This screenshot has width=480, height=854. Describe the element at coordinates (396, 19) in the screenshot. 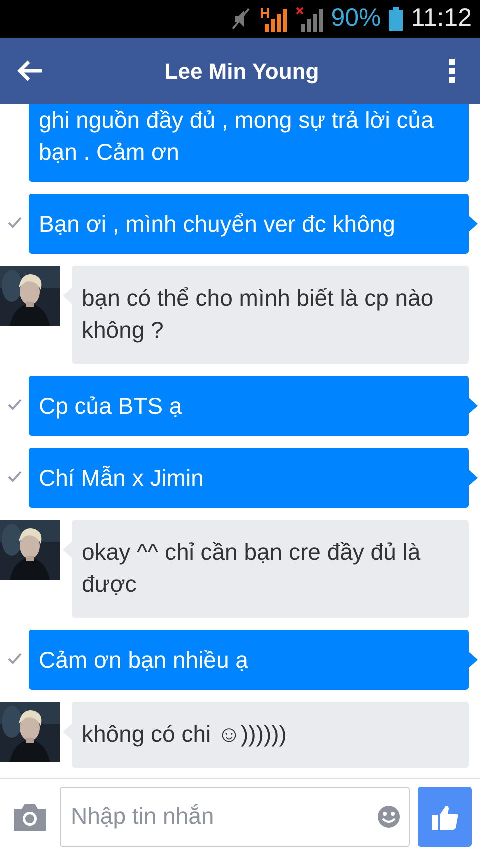

I see `battery-icon` at that location.